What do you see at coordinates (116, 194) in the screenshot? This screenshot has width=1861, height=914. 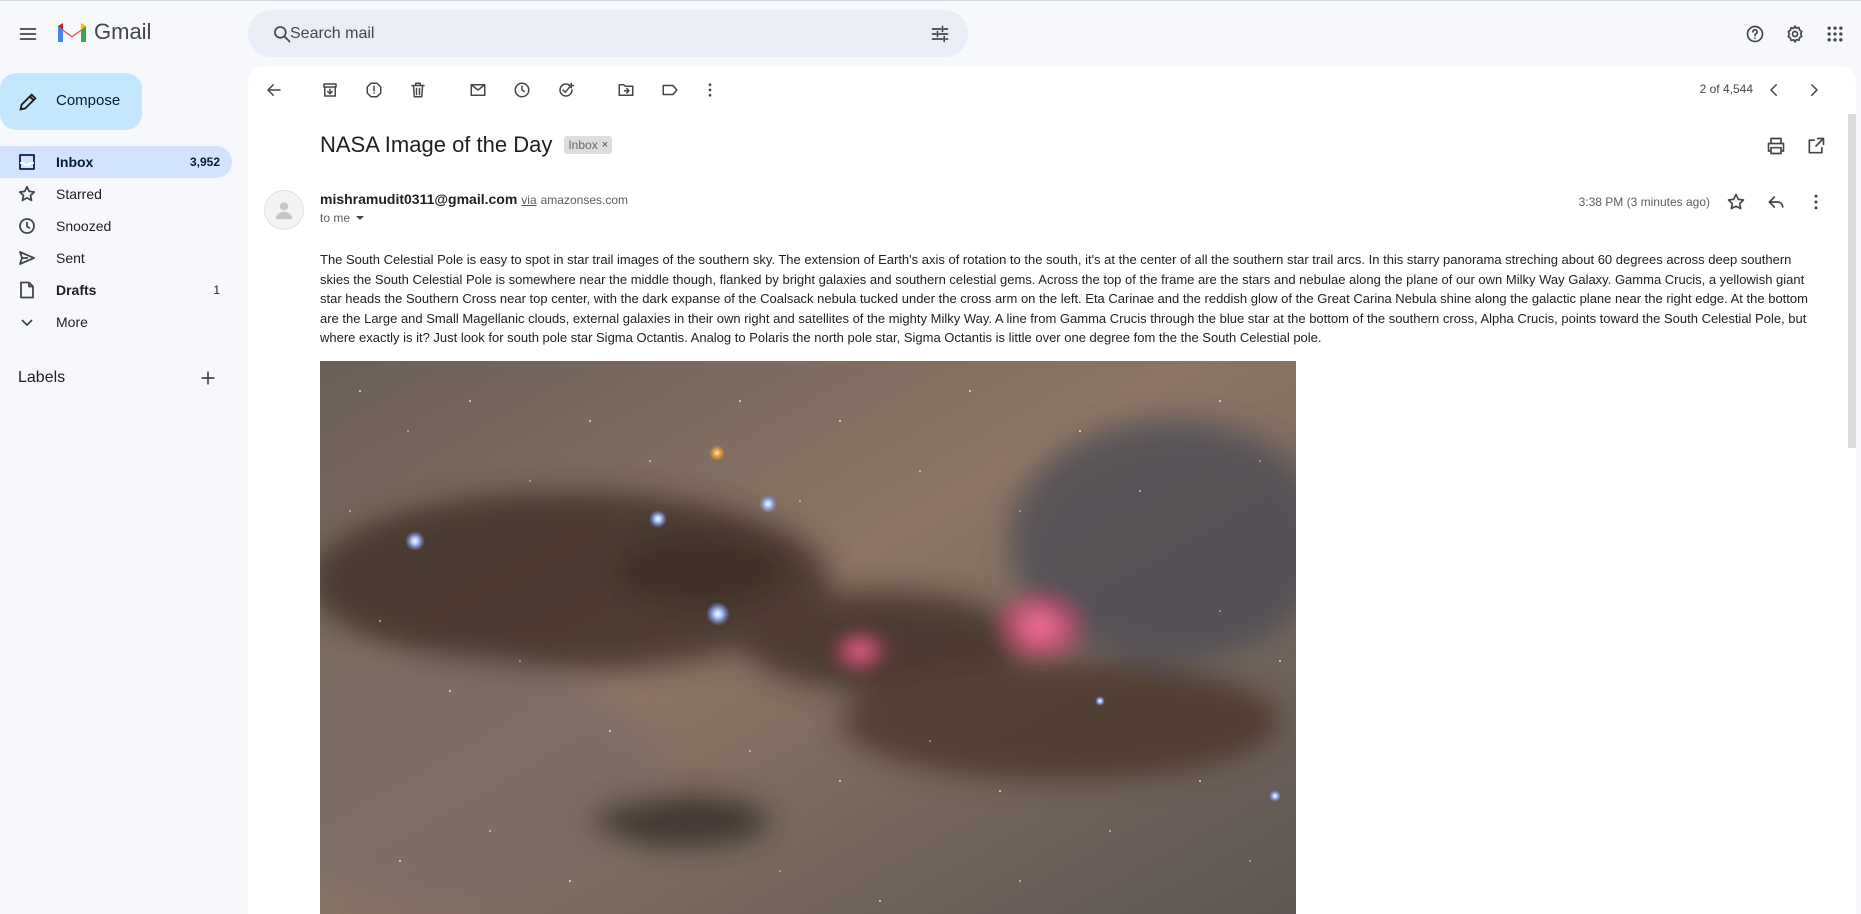 I see `sidebar-item-starred: Starred` at bounding box center [116, 194].